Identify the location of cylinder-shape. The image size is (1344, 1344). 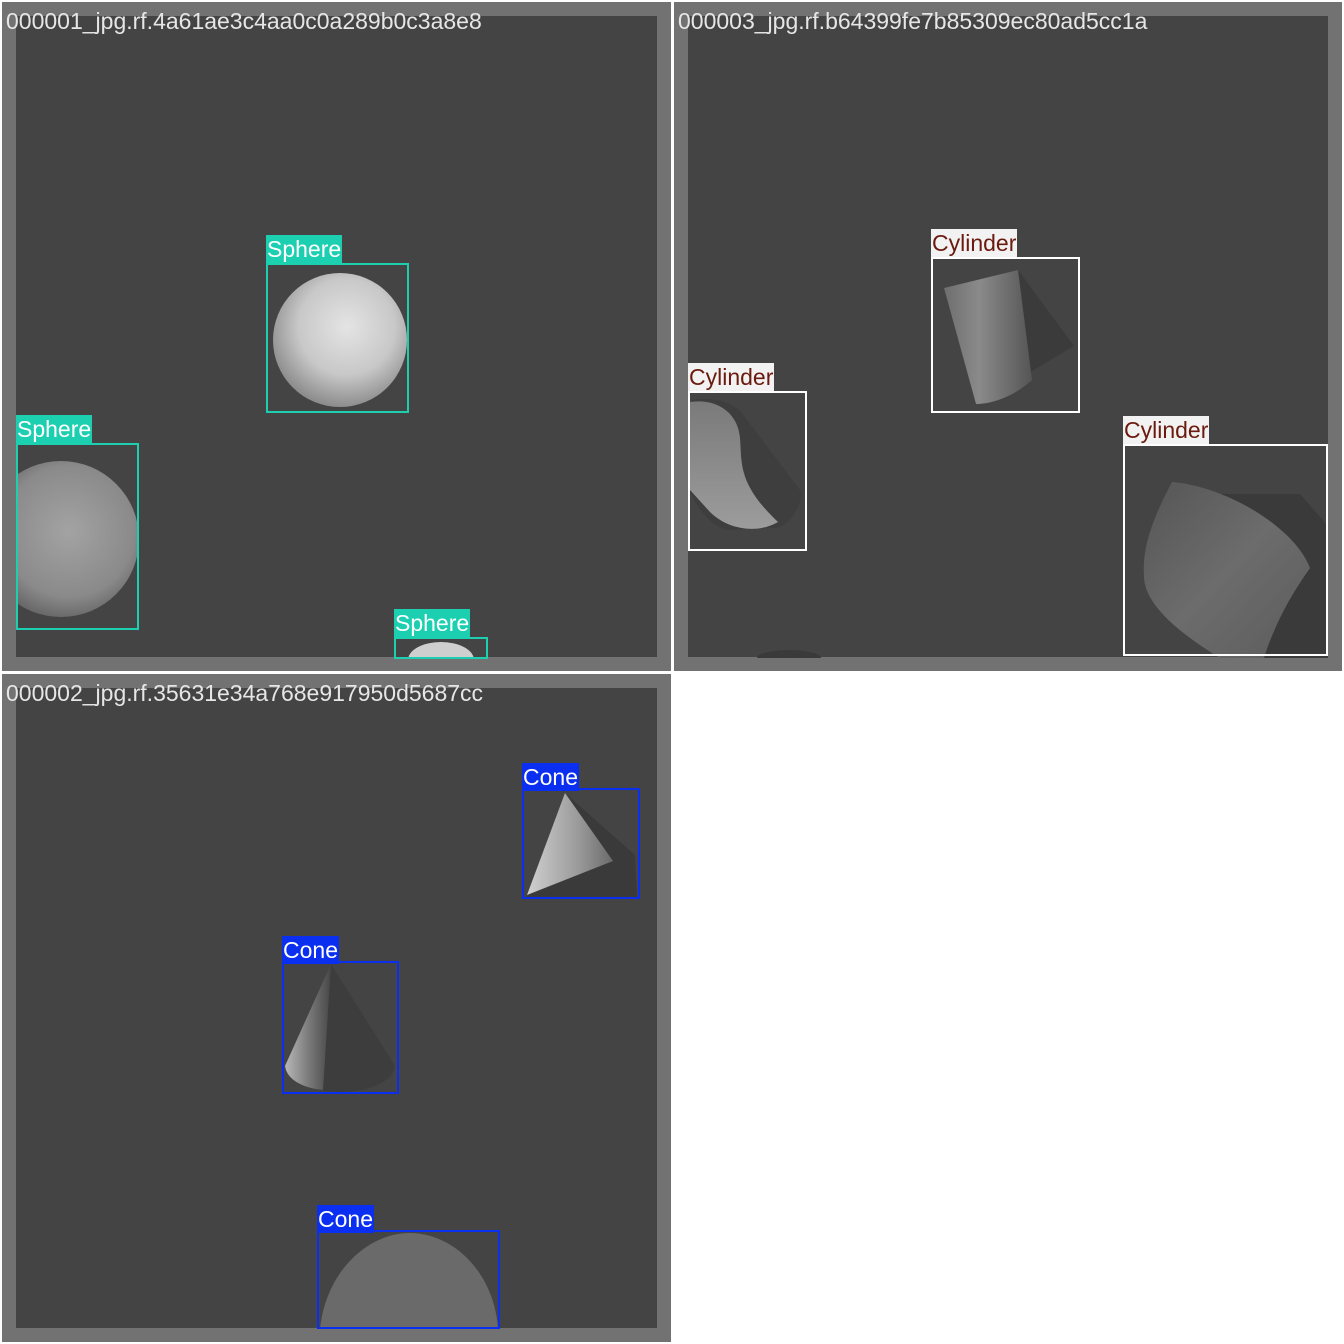
(789, 654).